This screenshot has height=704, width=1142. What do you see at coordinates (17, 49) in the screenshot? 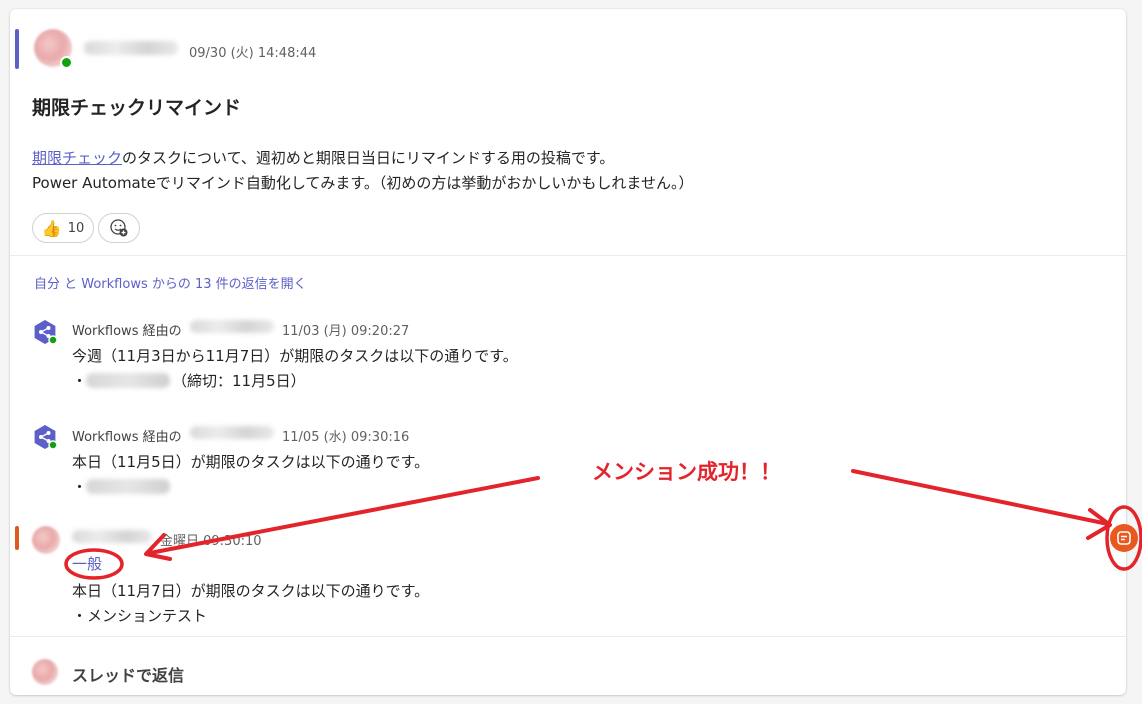
I see `post-accent-bar` at bounding box center [17, 49].